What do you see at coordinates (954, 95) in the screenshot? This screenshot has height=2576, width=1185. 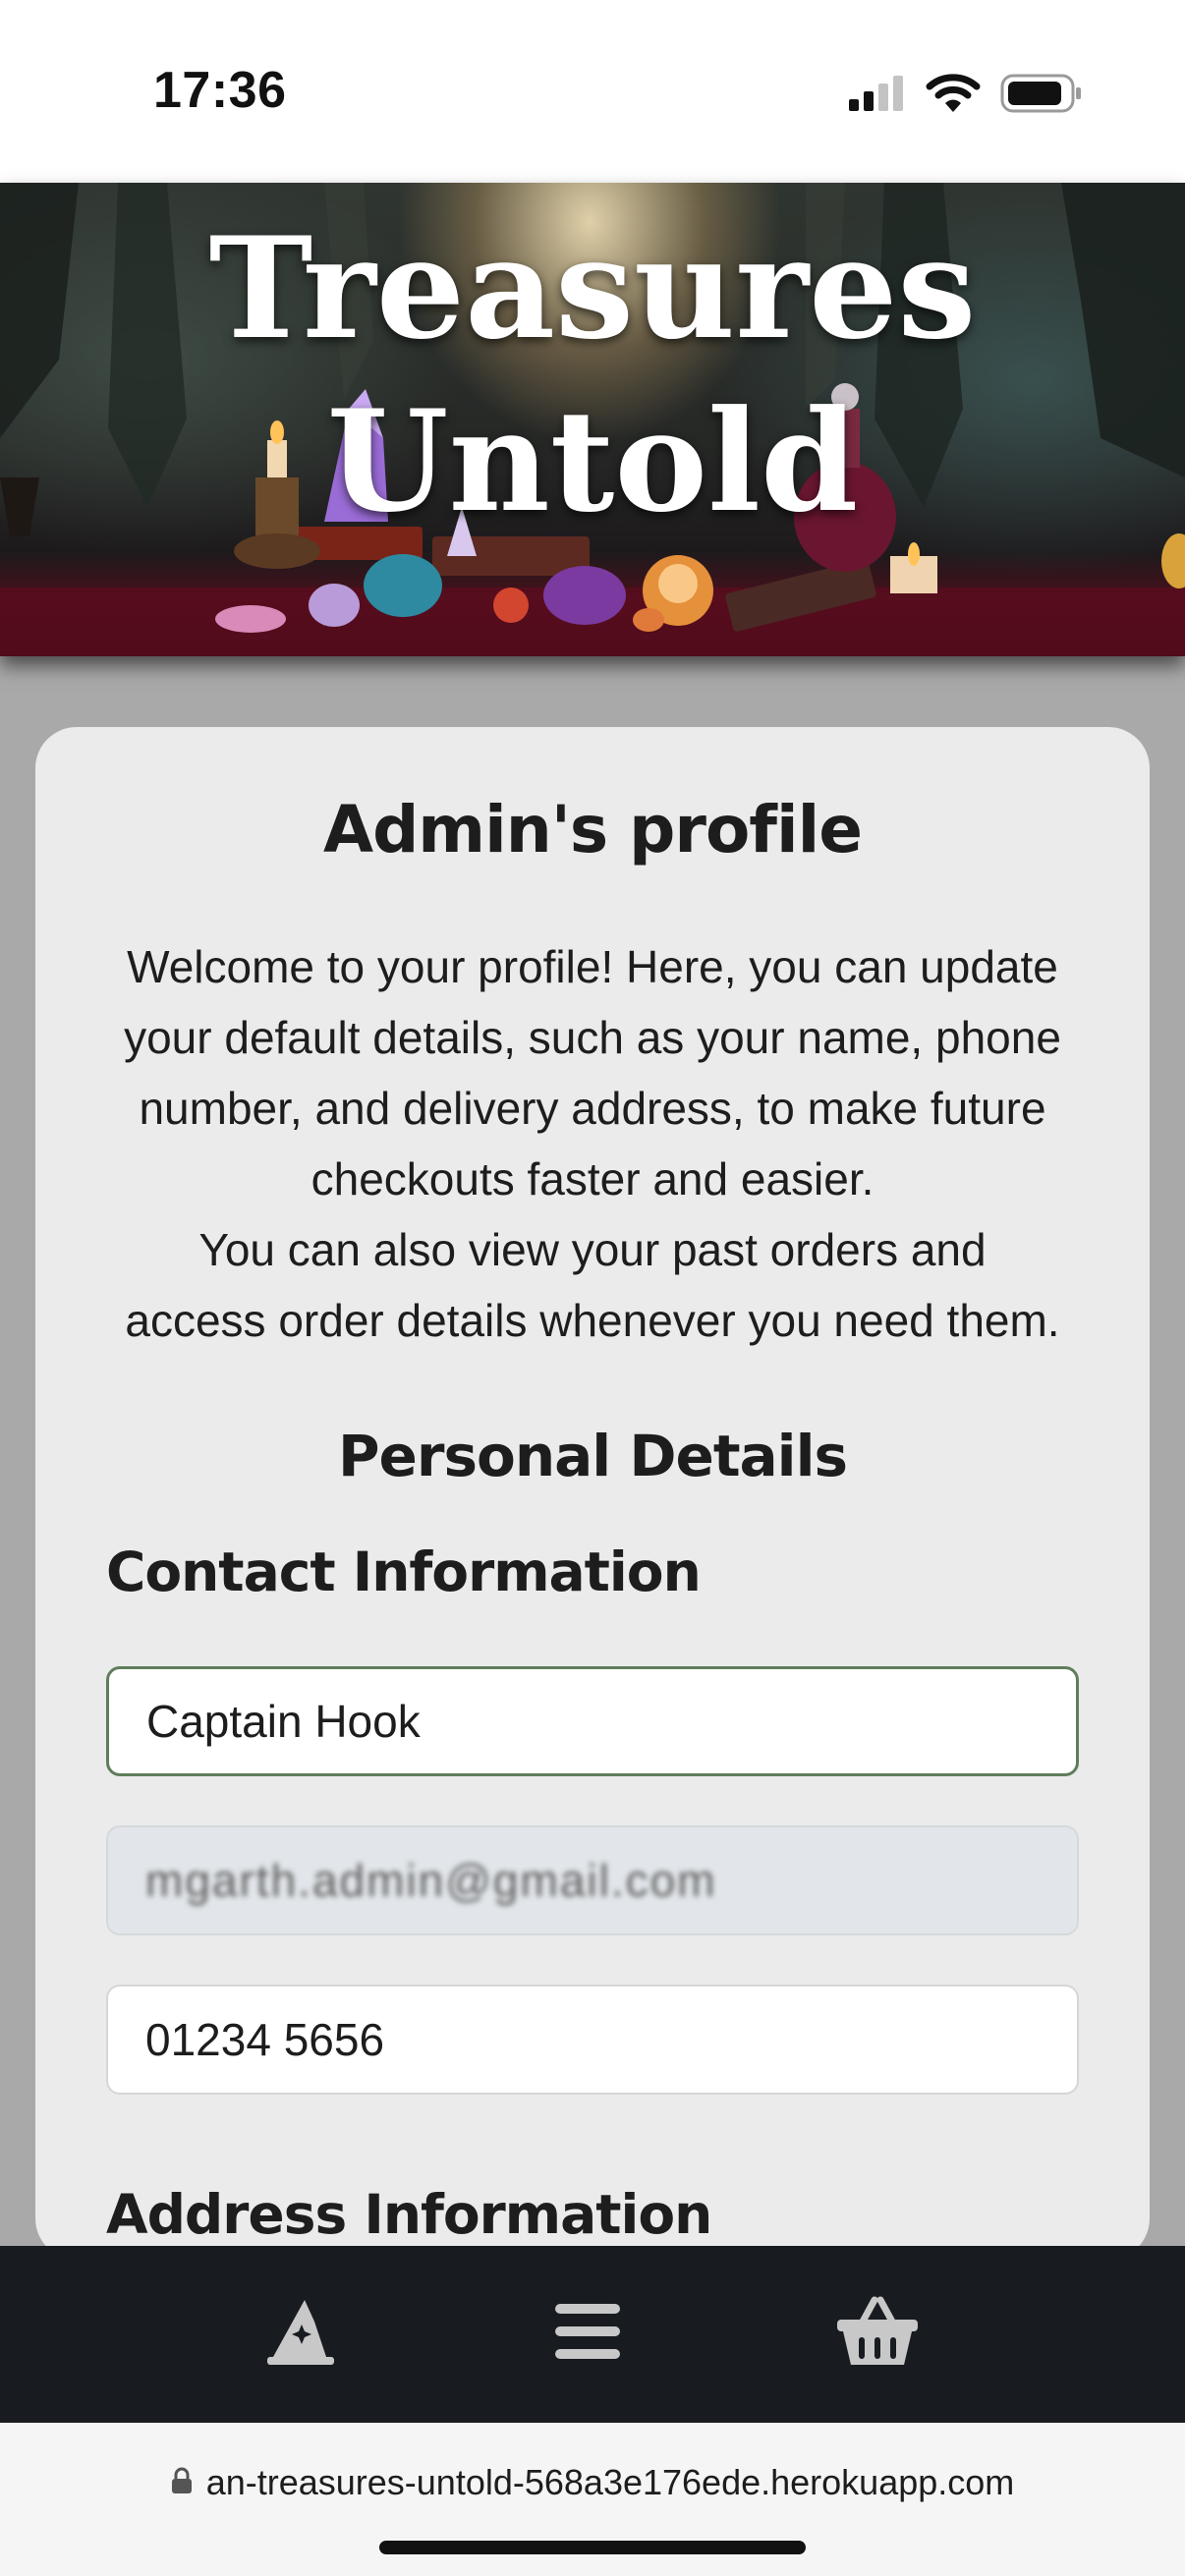 I see `wifi-icon` at bounding box center [954, 95].